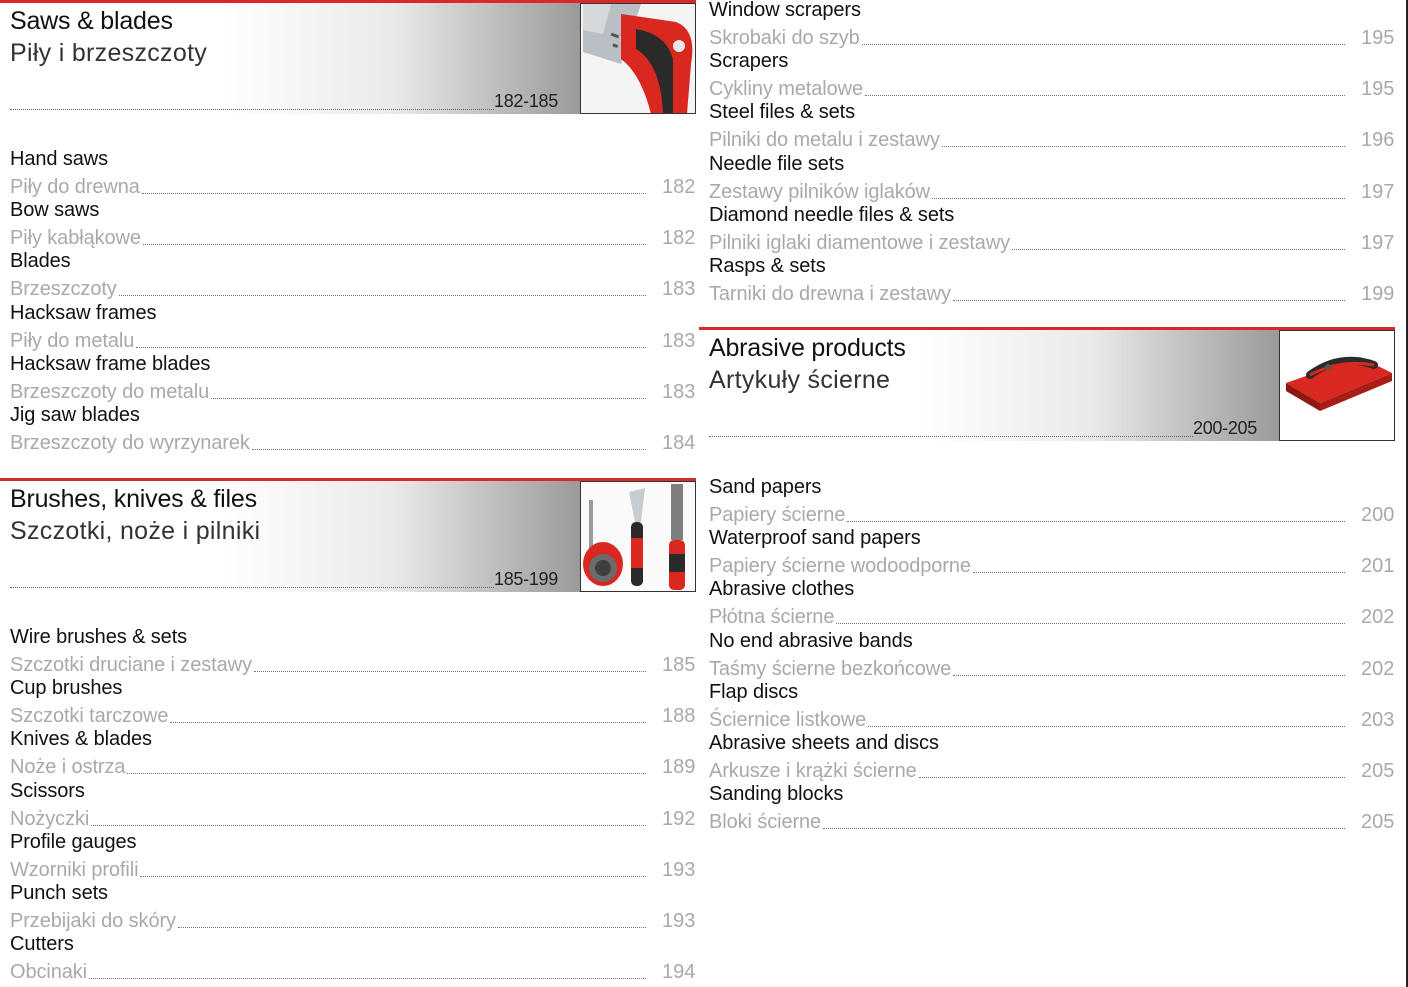  Describe the element at coordinates (68, 767) in the screenshot. I see `item-title-pl: Noże i ostrza` at that location.